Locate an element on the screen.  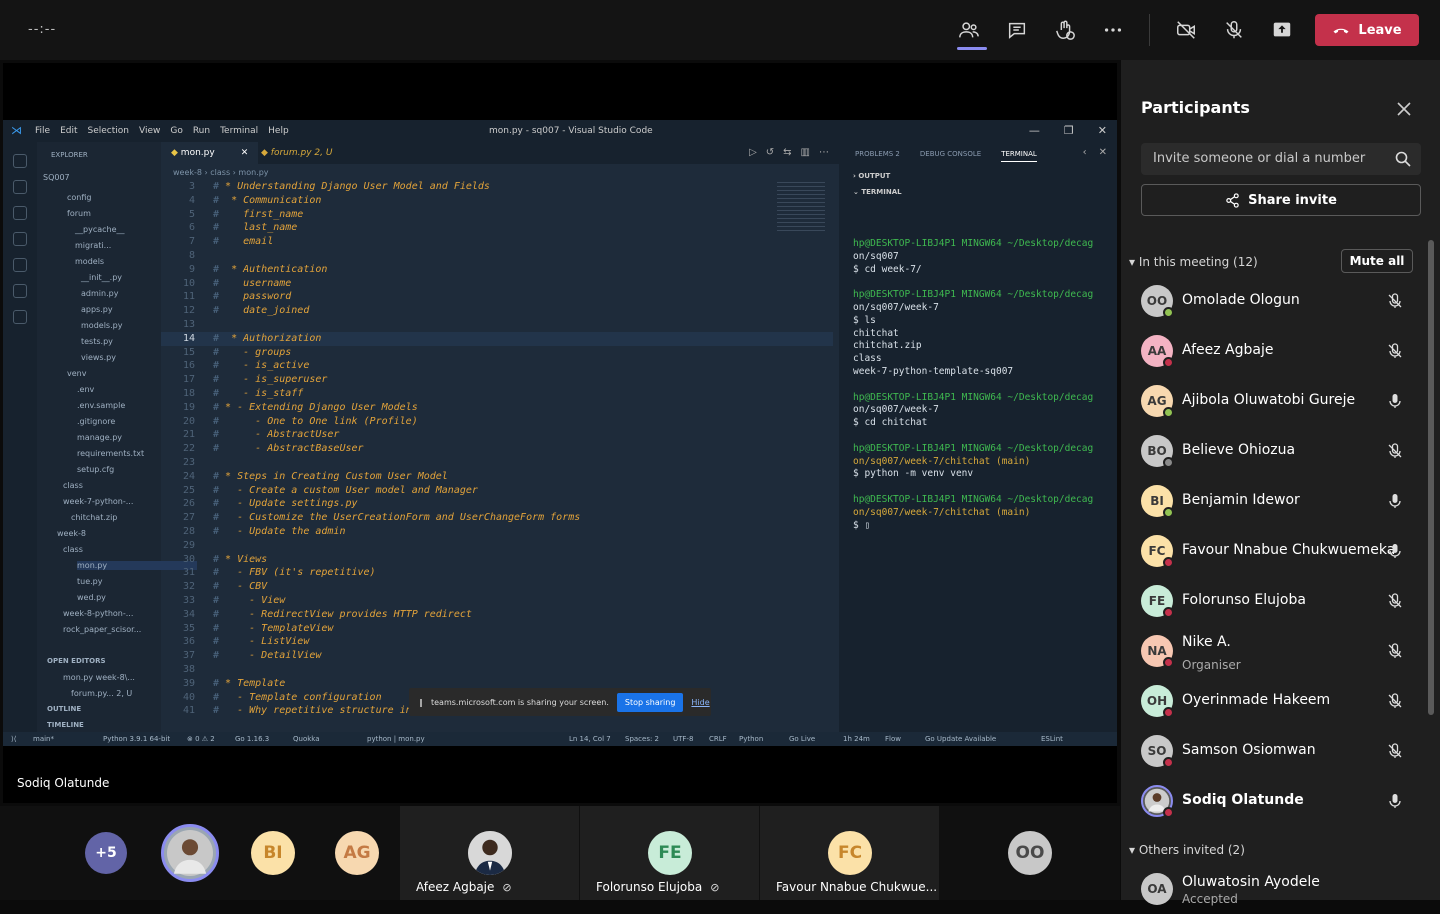
terminal-line: $ python -m venv venv is located at coordinates (913, 474).